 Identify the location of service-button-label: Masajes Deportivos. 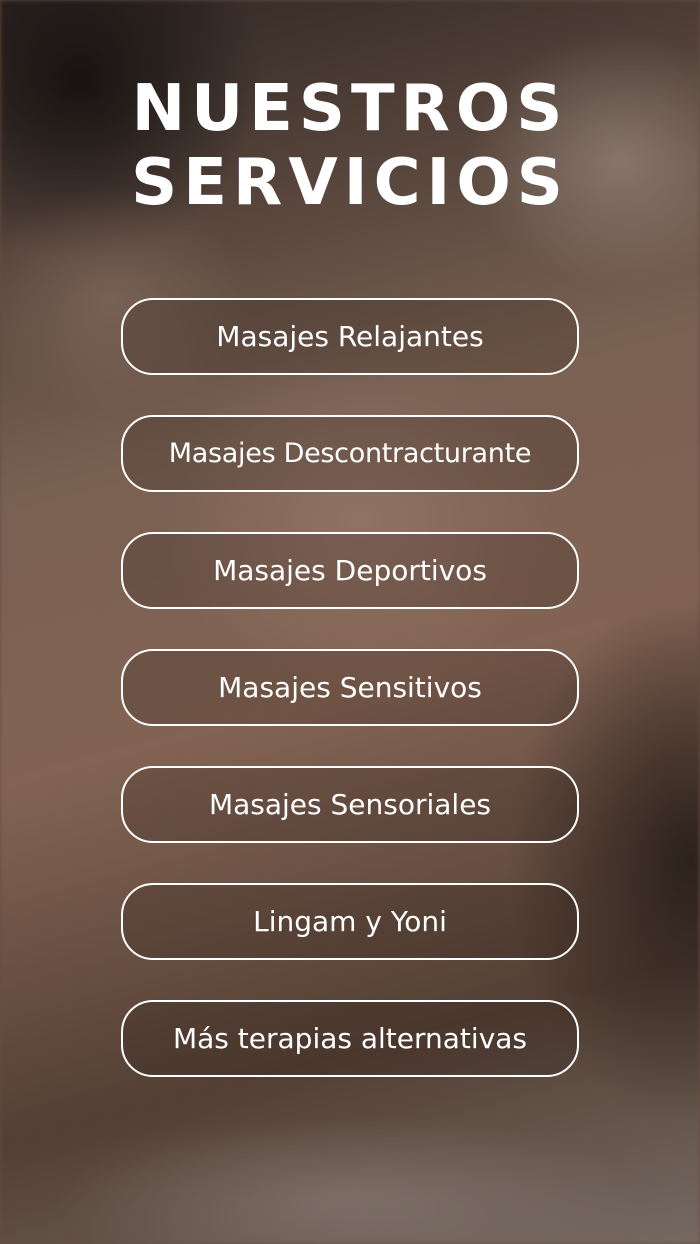
(350, 570).